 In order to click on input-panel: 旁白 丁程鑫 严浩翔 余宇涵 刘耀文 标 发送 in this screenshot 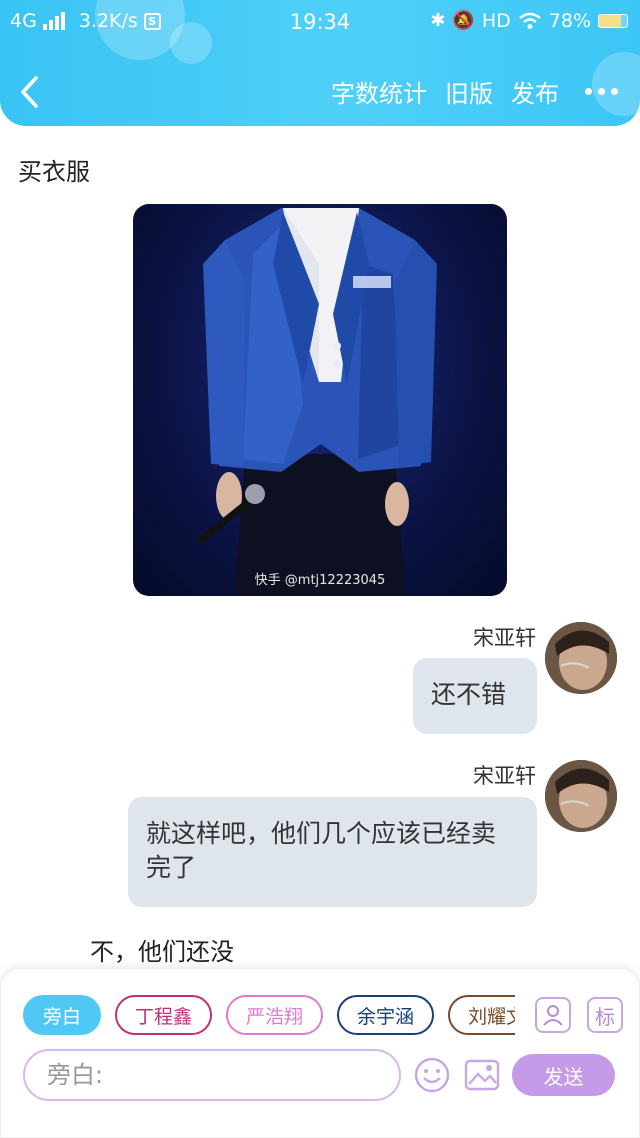, I will do `click(320, 1053)`.